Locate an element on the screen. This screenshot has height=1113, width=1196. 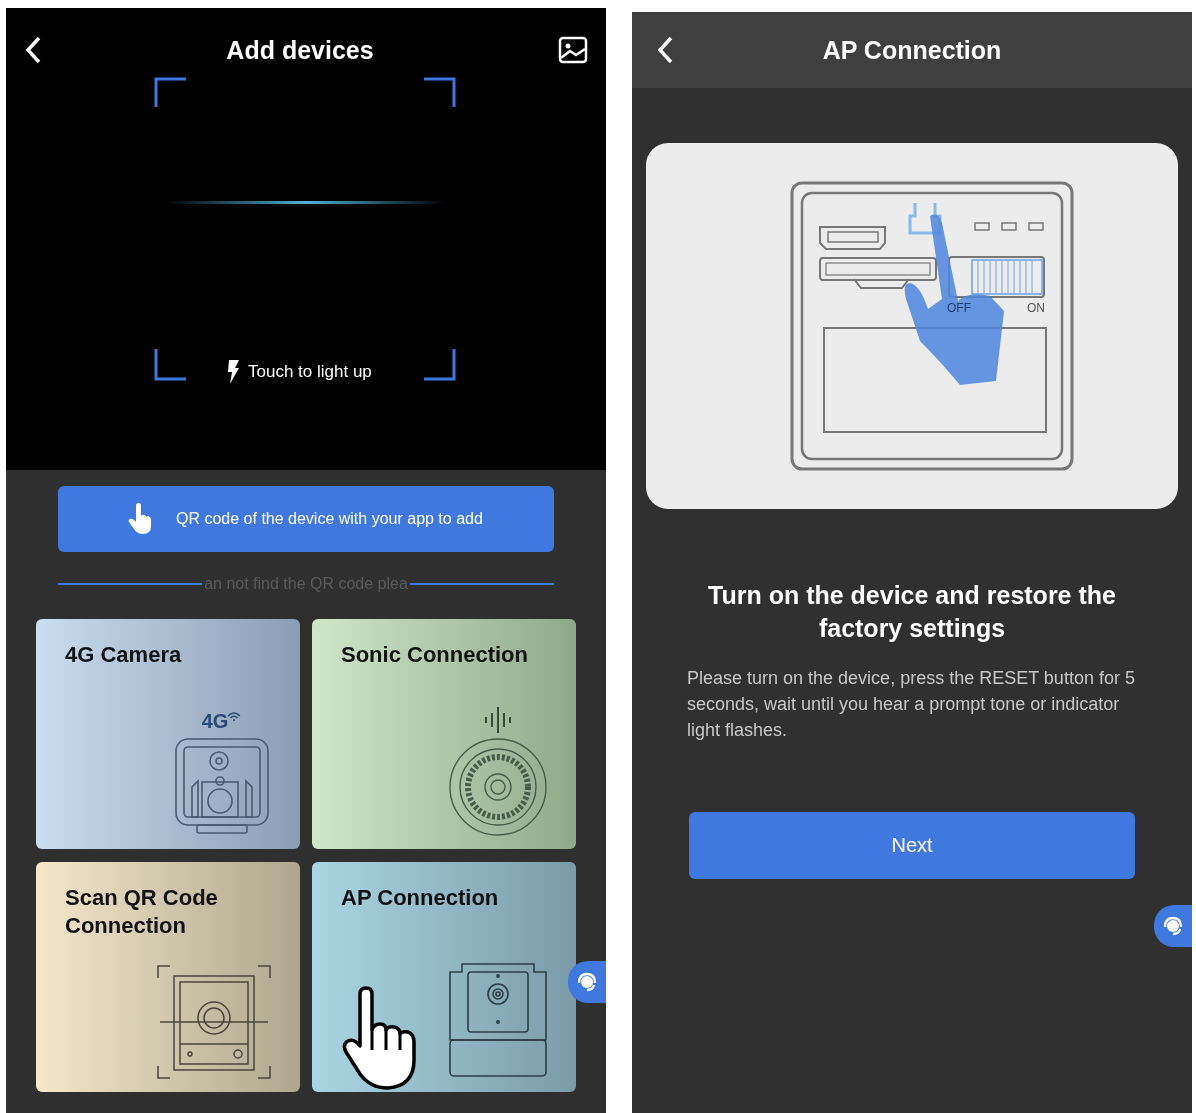
screen-title: AP Connection is located at coordinates (912, 50).